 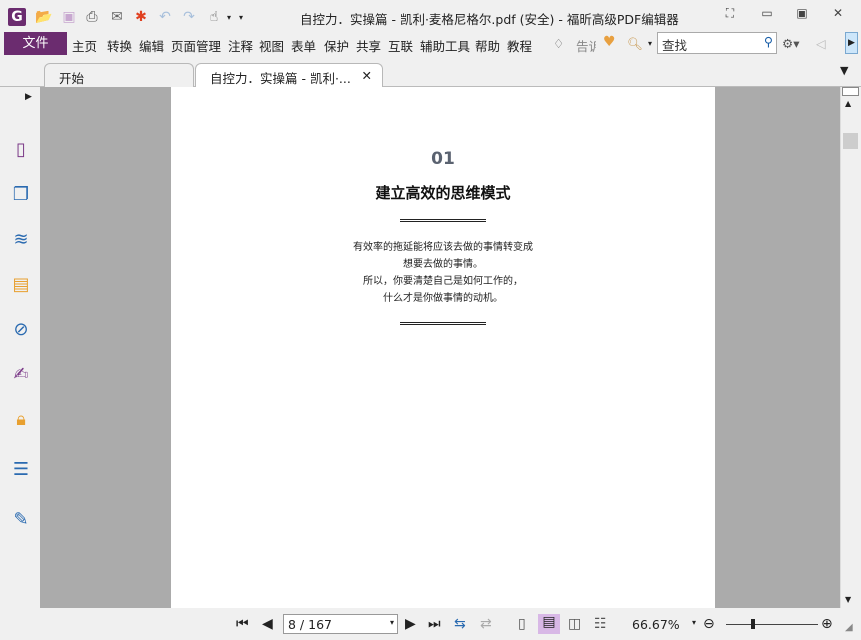 I want to click on layers-icon: ≋, so click(x=21, y=240).